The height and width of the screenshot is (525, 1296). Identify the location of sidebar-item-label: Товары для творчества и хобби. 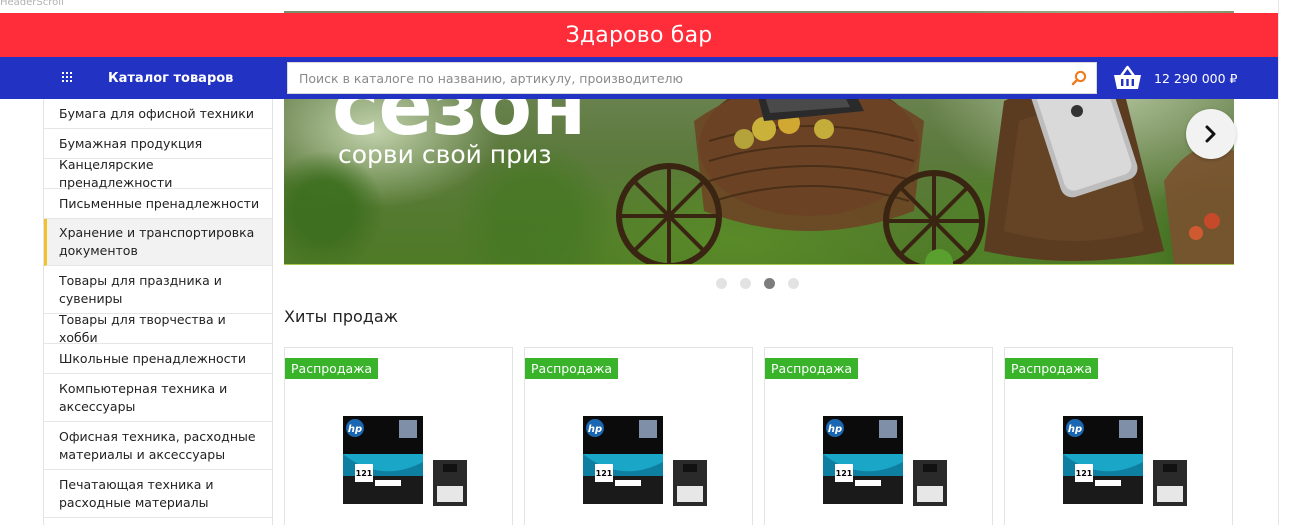
(142, 328).